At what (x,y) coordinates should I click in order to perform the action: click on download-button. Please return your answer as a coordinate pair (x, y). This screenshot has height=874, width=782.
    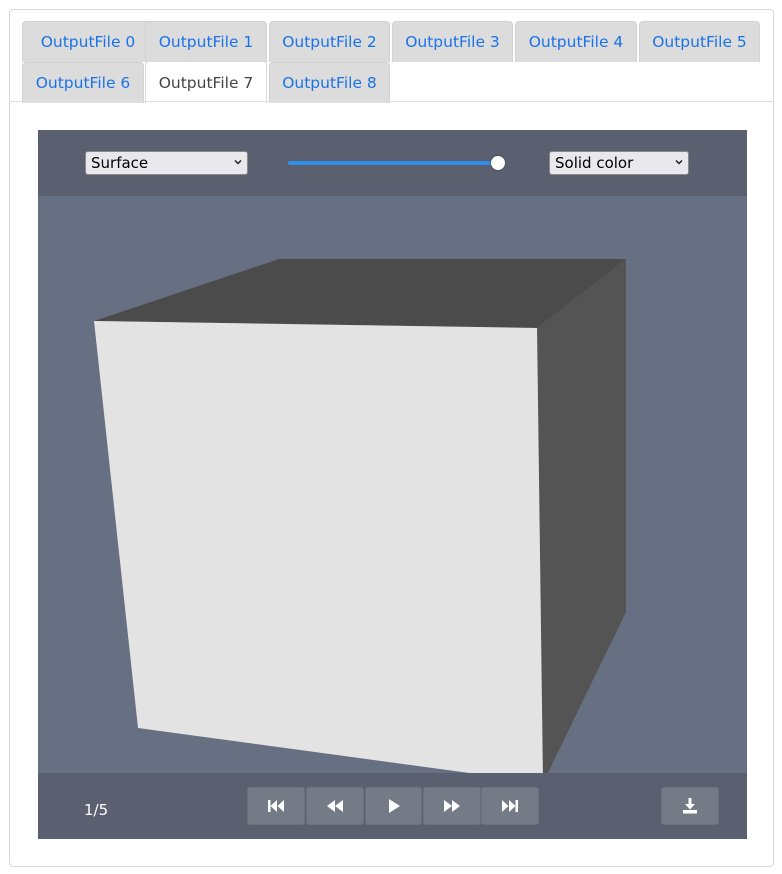
    Looking at the image, I should click on (690, 806).